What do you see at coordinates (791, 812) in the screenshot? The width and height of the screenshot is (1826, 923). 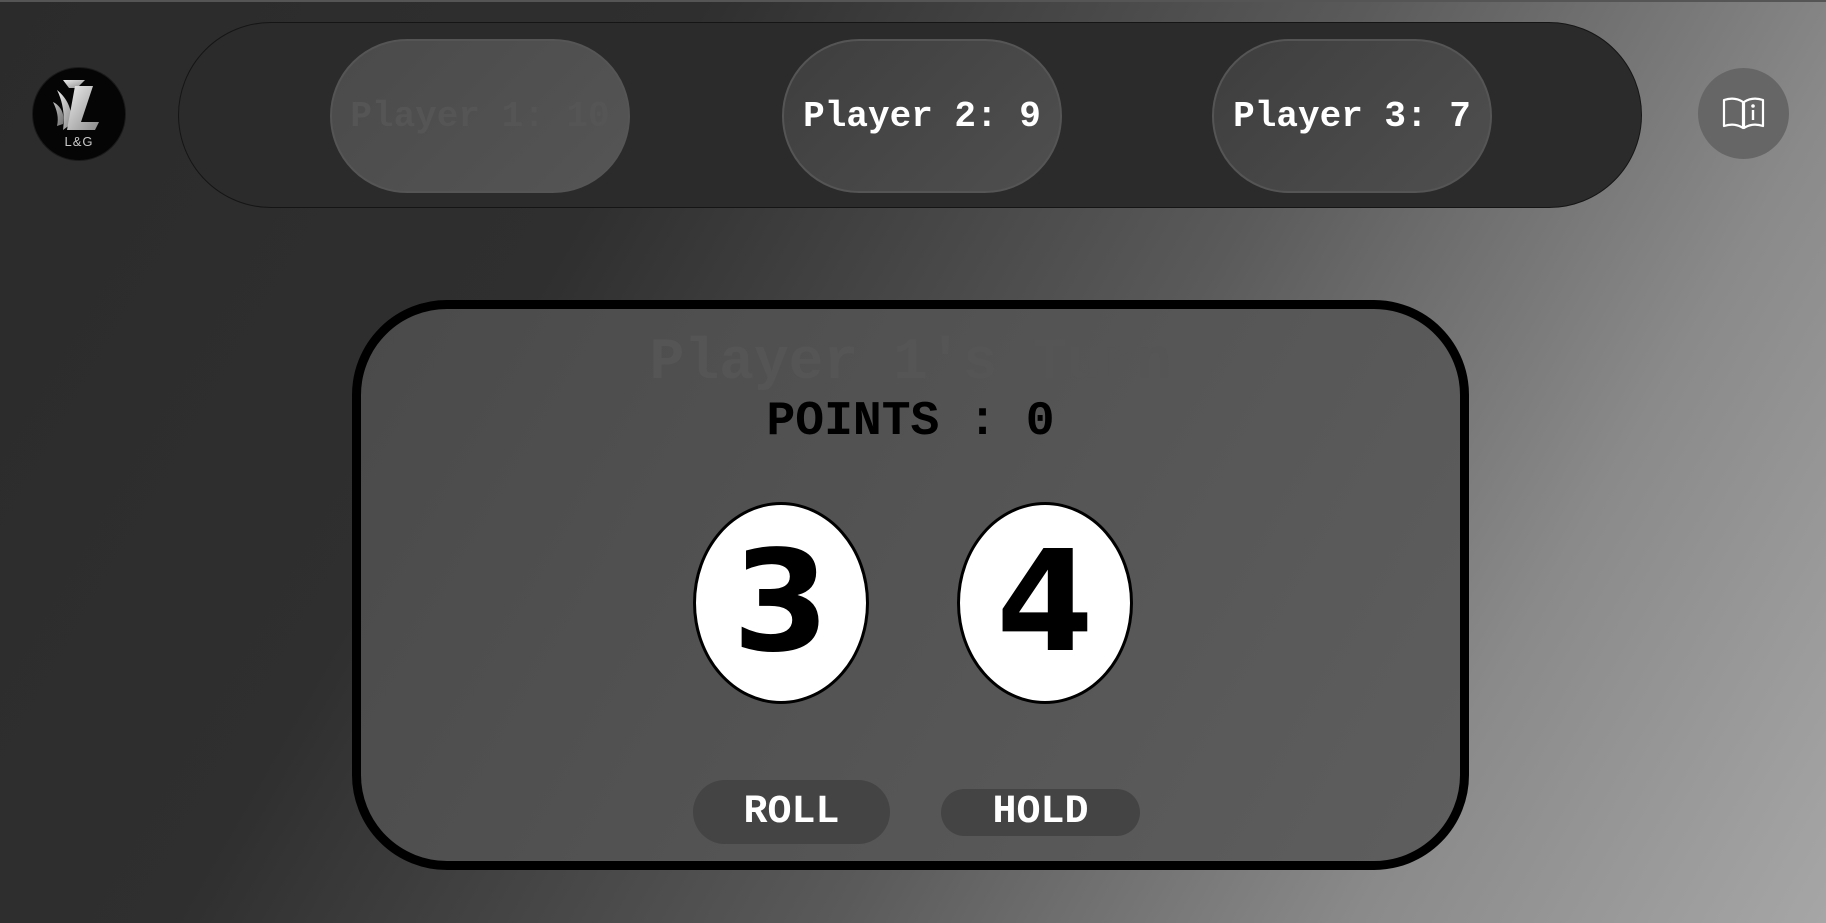 I see `roll-button: ROLL` at bounding box center [791, 812].